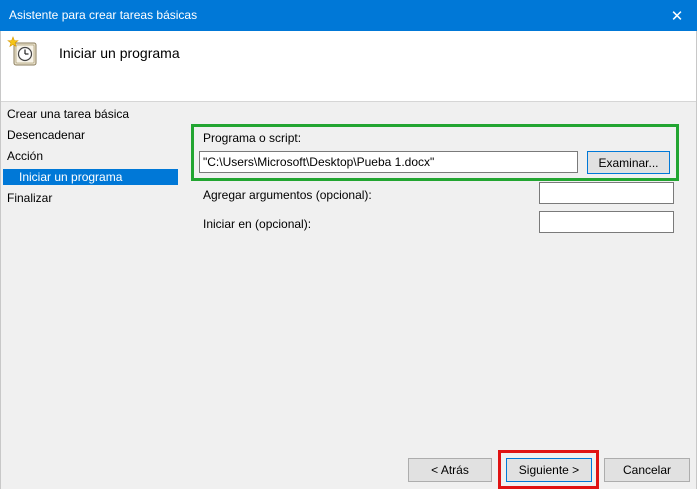  I want to click on window-title: Asistente para crear tareas básicas, so click(103, 15).